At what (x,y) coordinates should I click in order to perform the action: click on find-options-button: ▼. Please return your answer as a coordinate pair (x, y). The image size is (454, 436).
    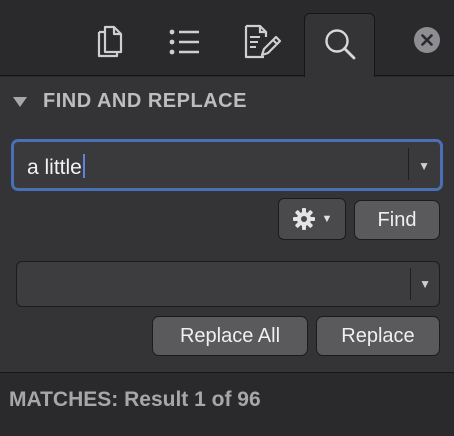
    Looking at the image, I should click on (312, 219).